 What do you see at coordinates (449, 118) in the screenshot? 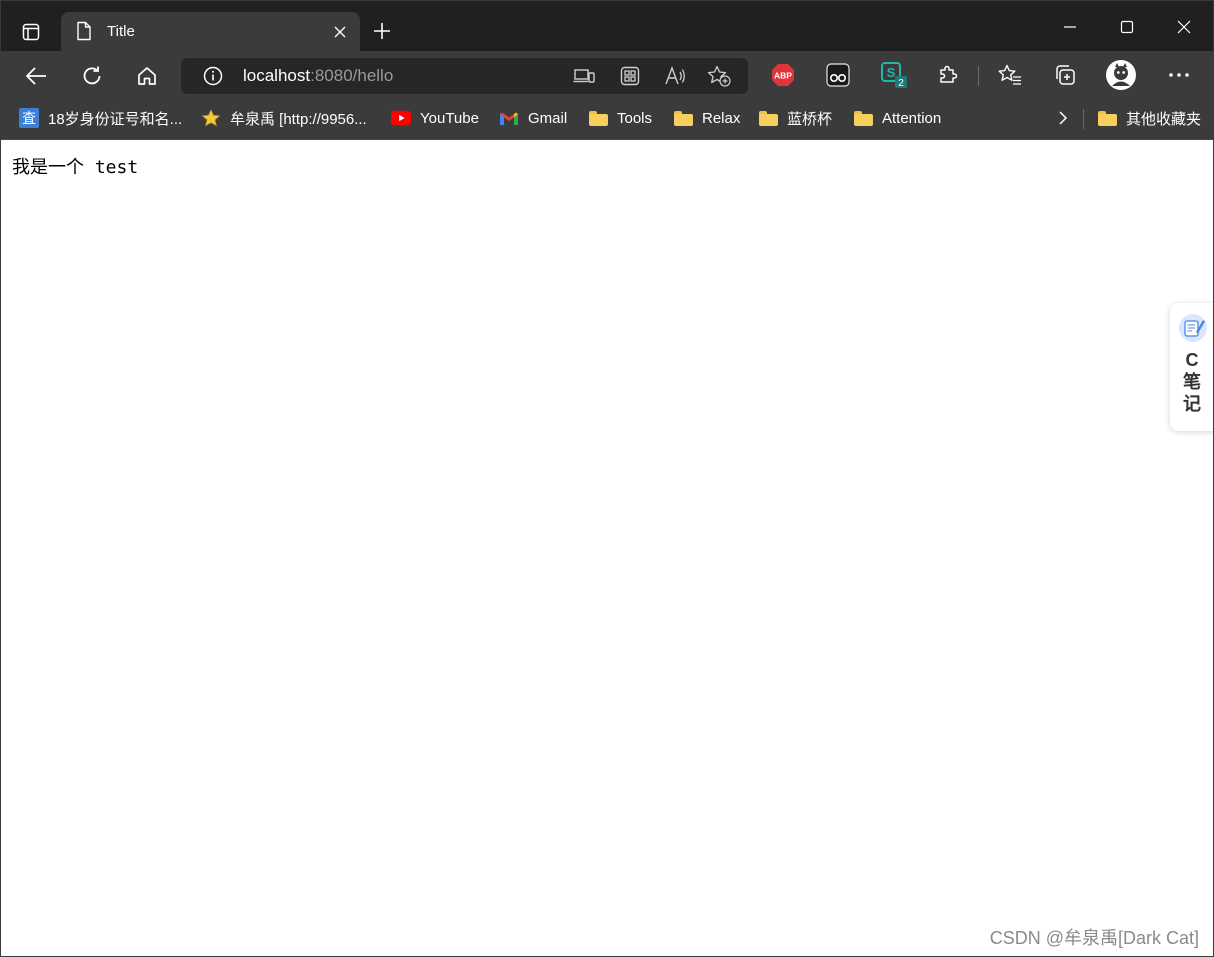
I see `bookmark-label: YouTube` at bounding box center [449, 118].